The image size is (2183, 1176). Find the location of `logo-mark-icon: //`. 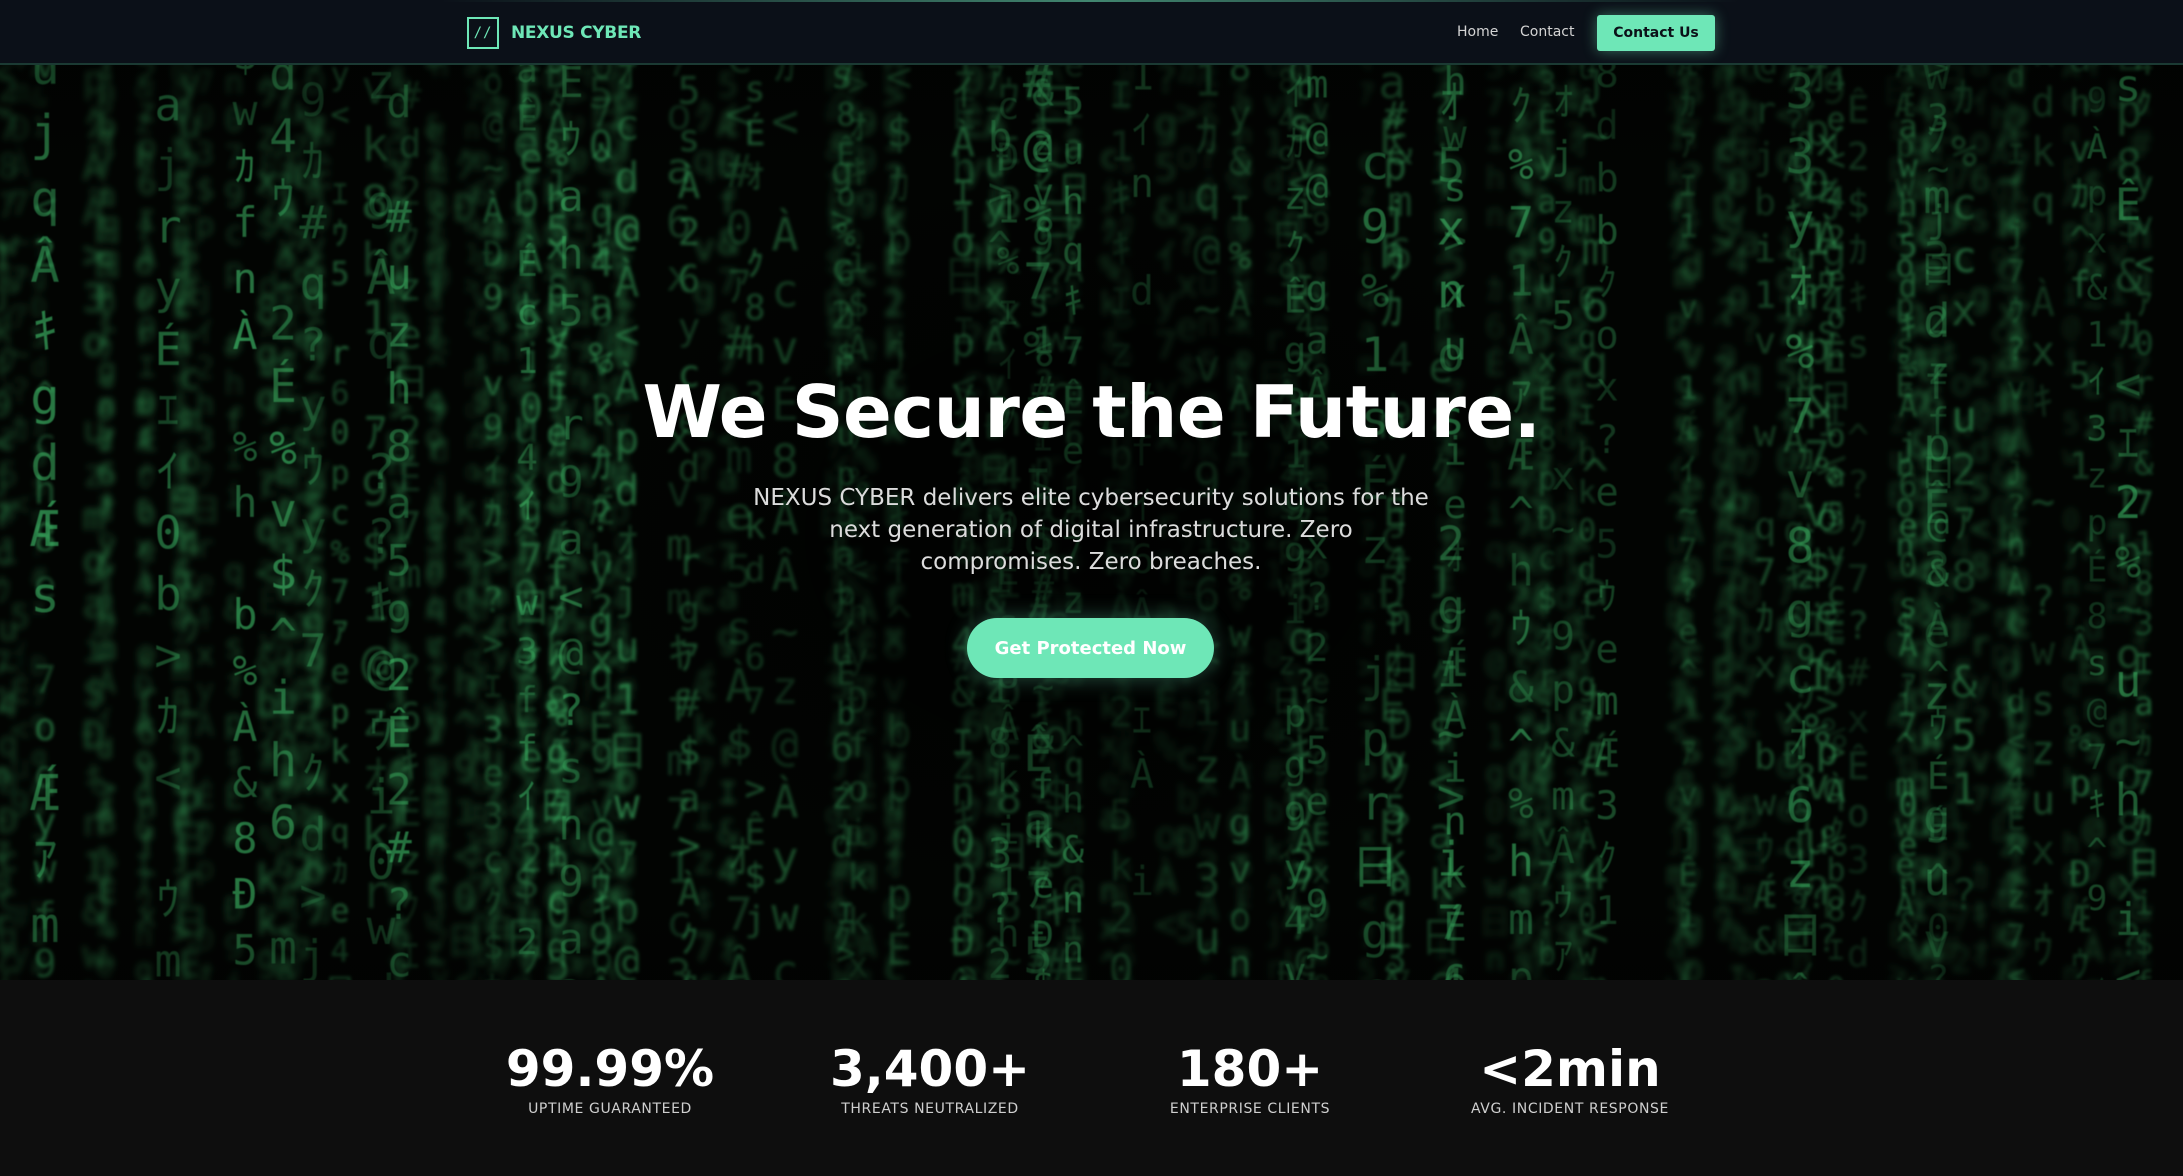

logo-mark-icon: // is located at coordinates (483, 33).